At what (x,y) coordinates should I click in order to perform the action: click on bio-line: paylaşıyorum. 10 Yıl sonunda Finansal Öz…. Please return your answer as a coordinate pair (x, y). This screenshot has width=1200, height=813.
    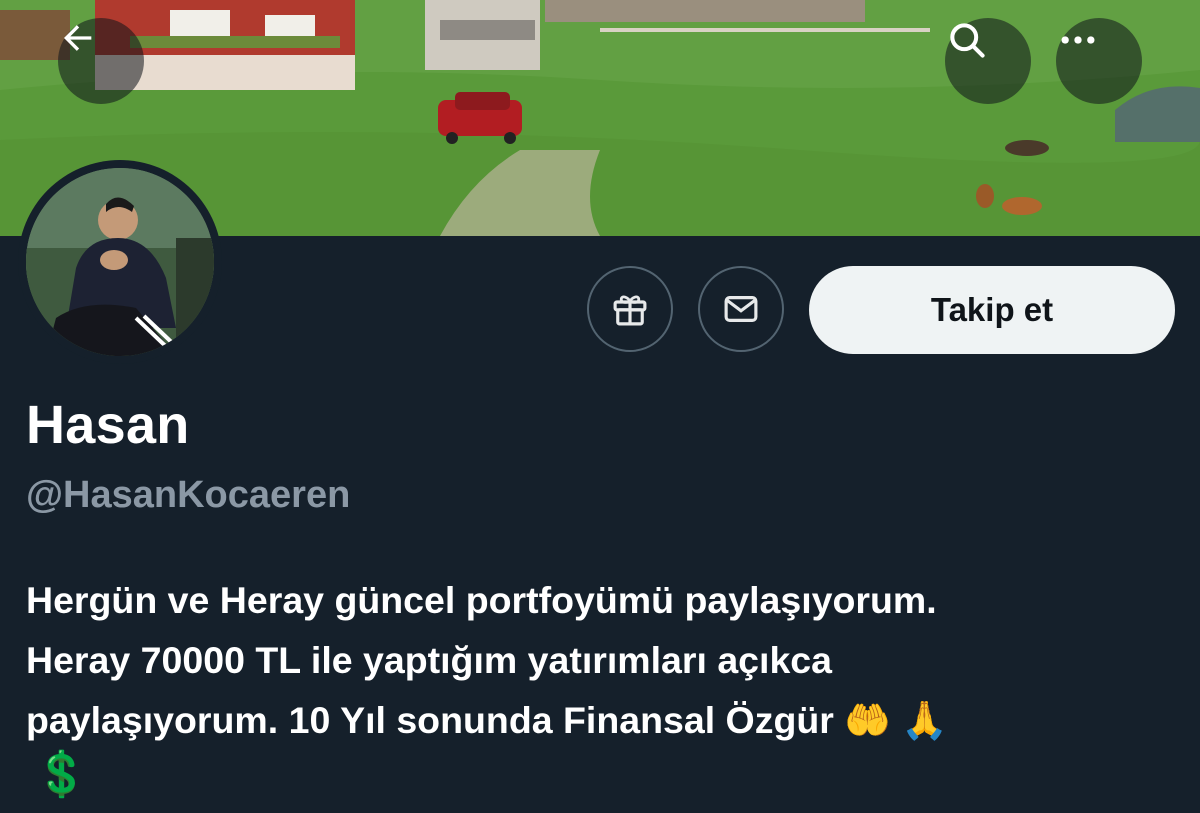
    Looking at the image, I should click on (487, 720).